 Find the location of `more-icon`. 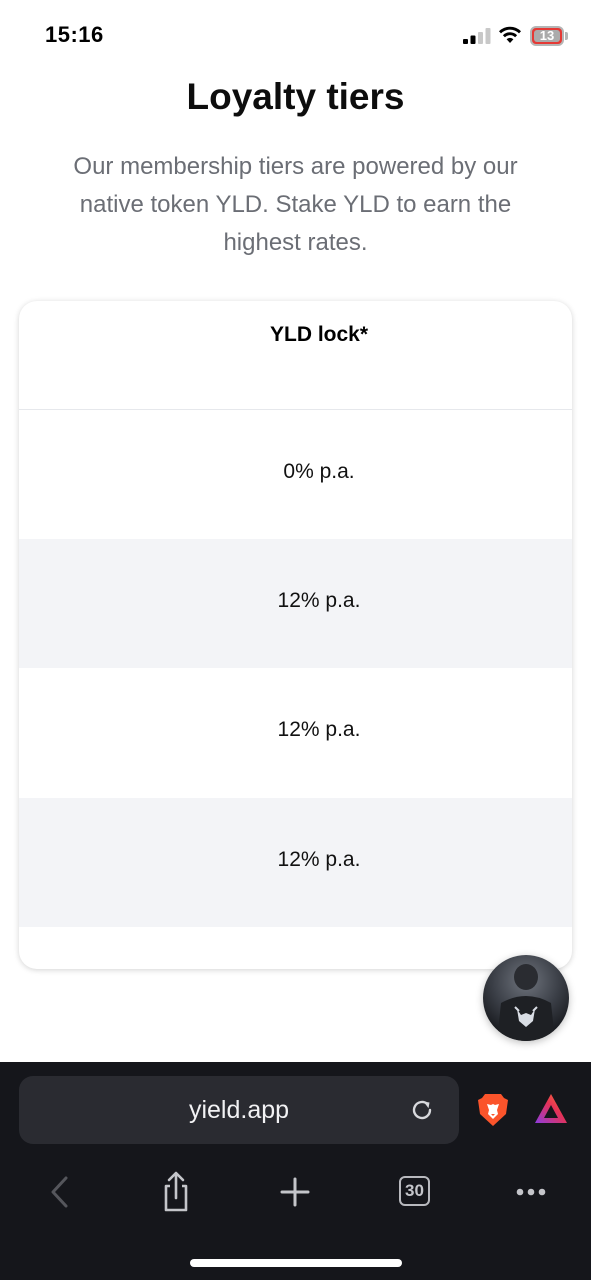

more-icon is located at coordinates (531, 1192).